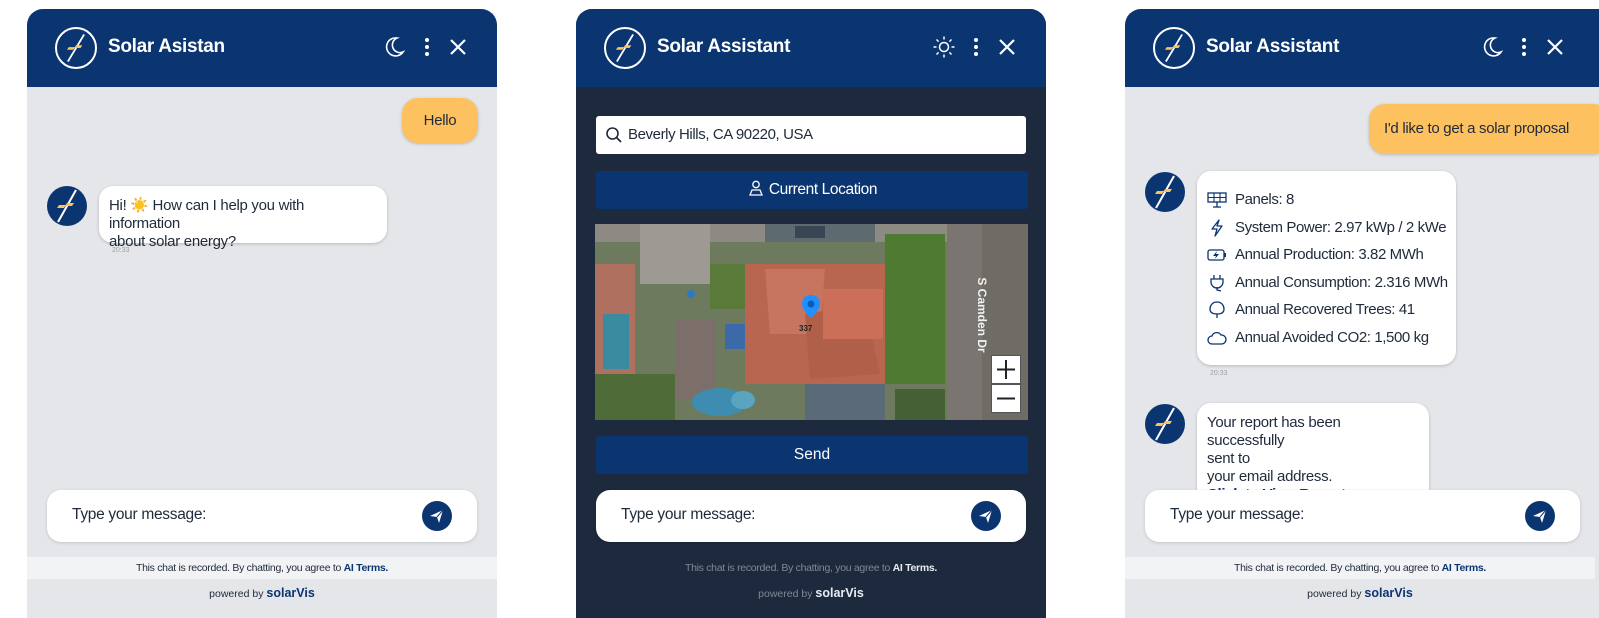  I want to click on plug-icon, so click(1217, 283).